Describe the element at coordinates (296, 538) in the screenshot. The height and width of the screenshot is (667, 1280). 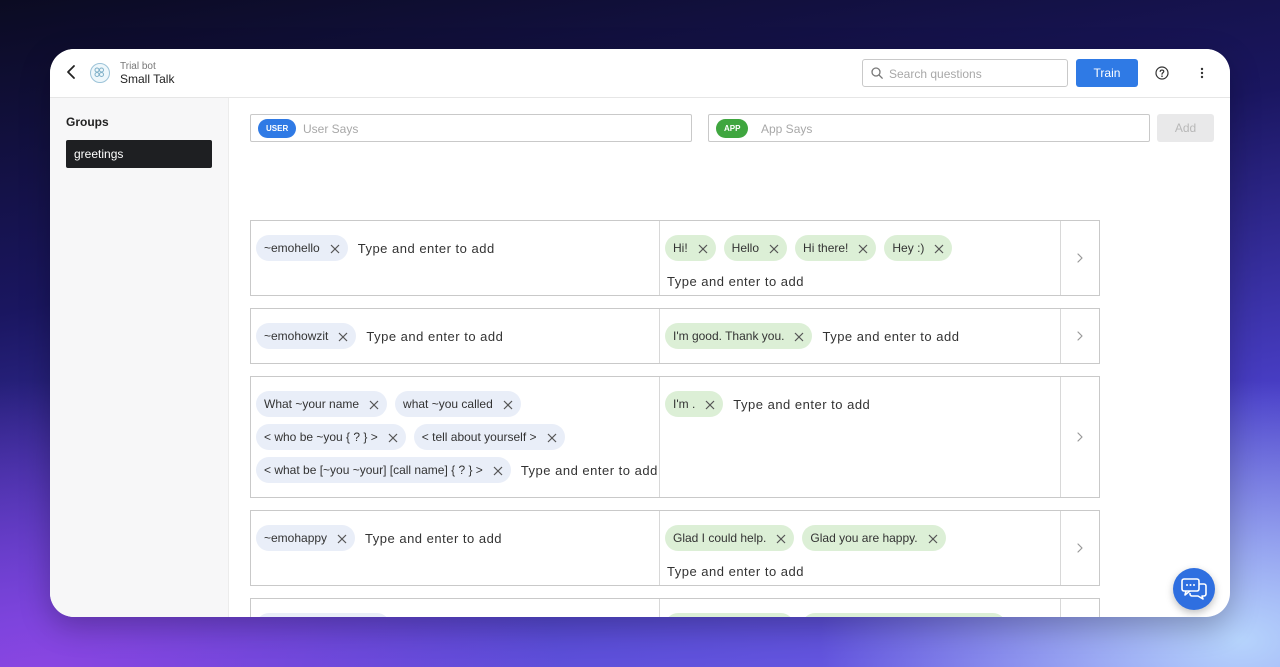
I see `chip-label: ~emohappy` at that location.